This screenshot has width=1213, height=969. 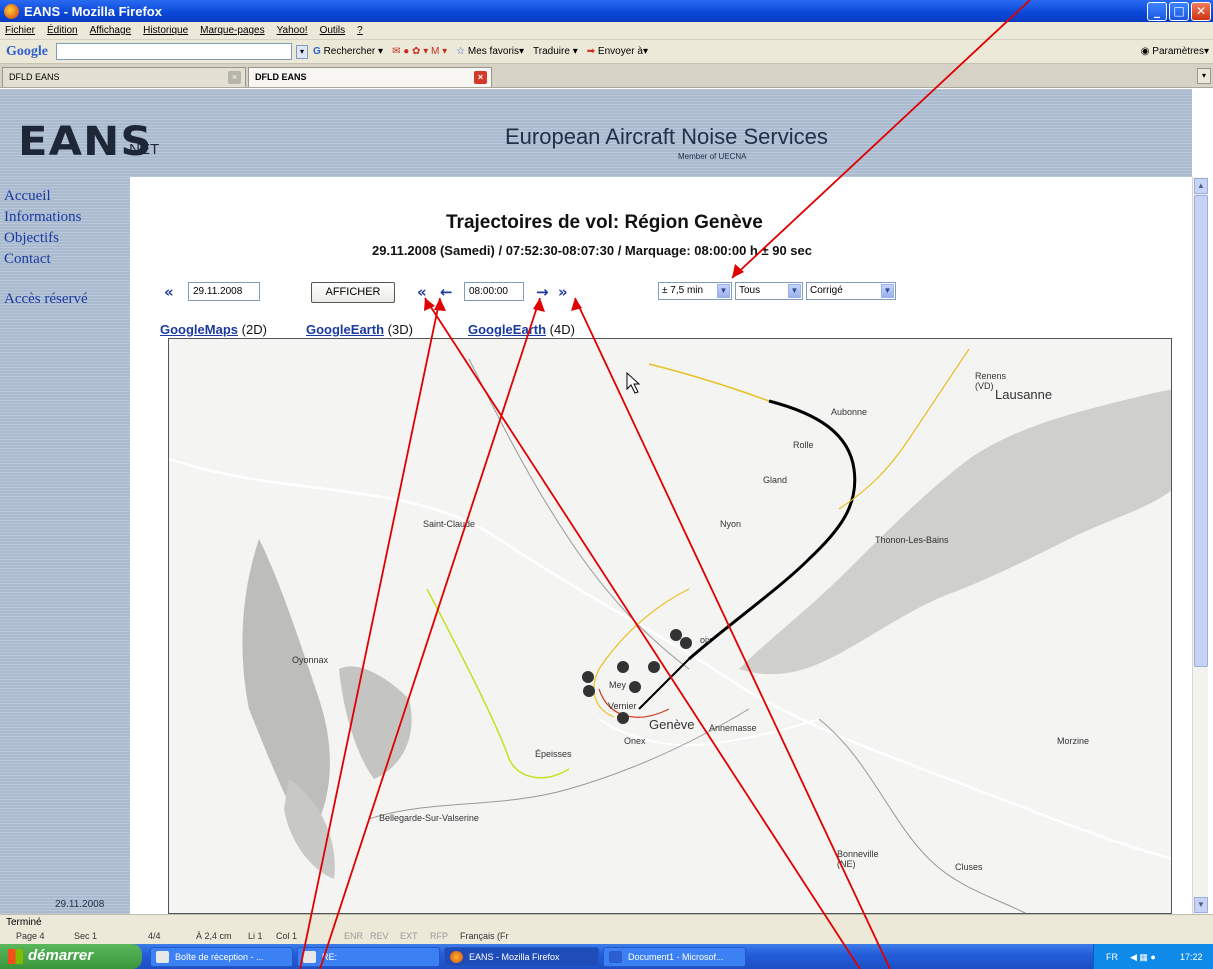 I want to click on task-re: RE:, so click(x=368, y=957).